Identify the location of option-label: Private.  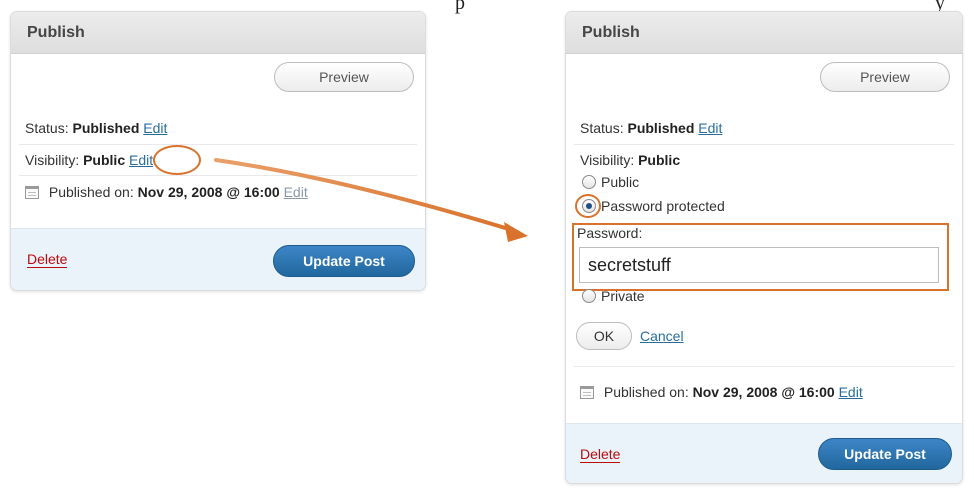
(623, 296).